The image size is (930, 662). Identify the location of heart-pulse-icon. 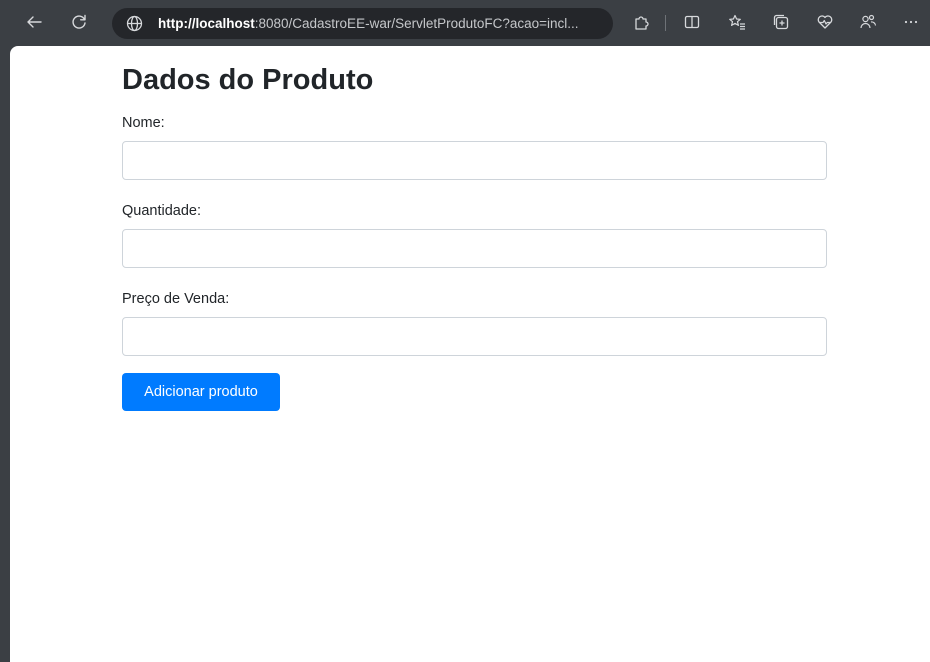
(825, 22).